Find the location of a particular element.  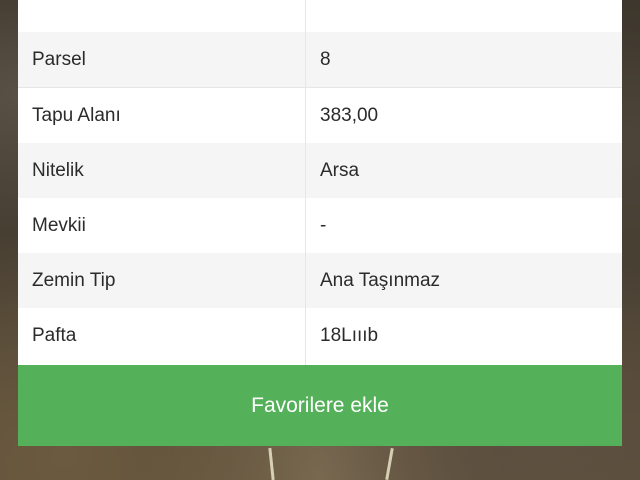

row-value-zemin-tip: Ana Taşınmaz is located at coordinates (380, 280).